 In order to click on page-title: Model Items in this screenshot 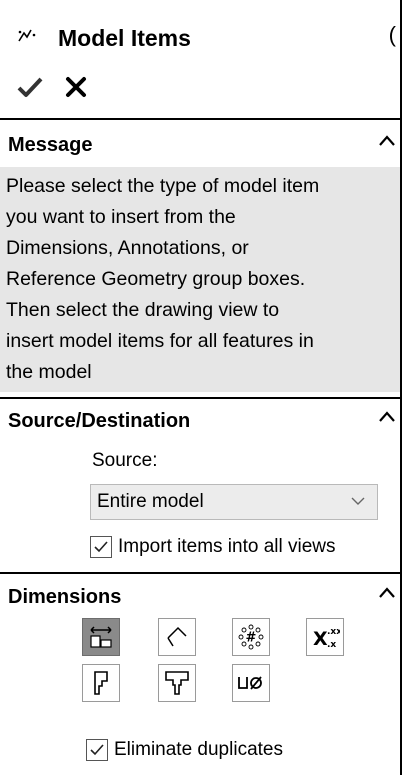, I will do `click(124, 37)`.